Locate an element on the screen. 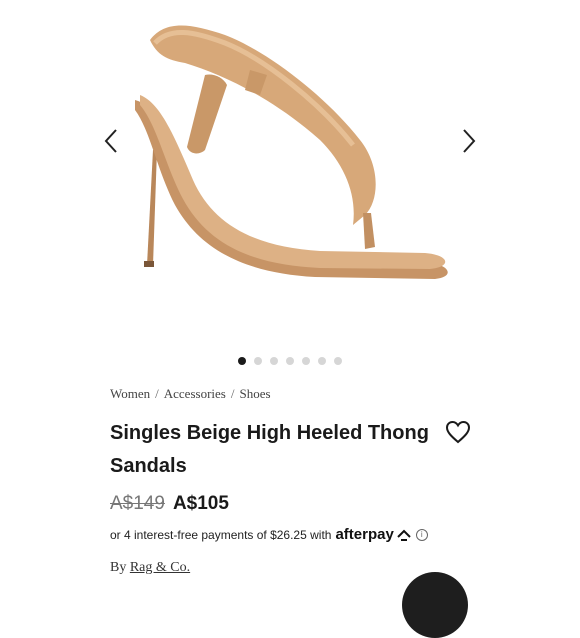  afterpay-arrows-icon is located at coordinates (404, 535).